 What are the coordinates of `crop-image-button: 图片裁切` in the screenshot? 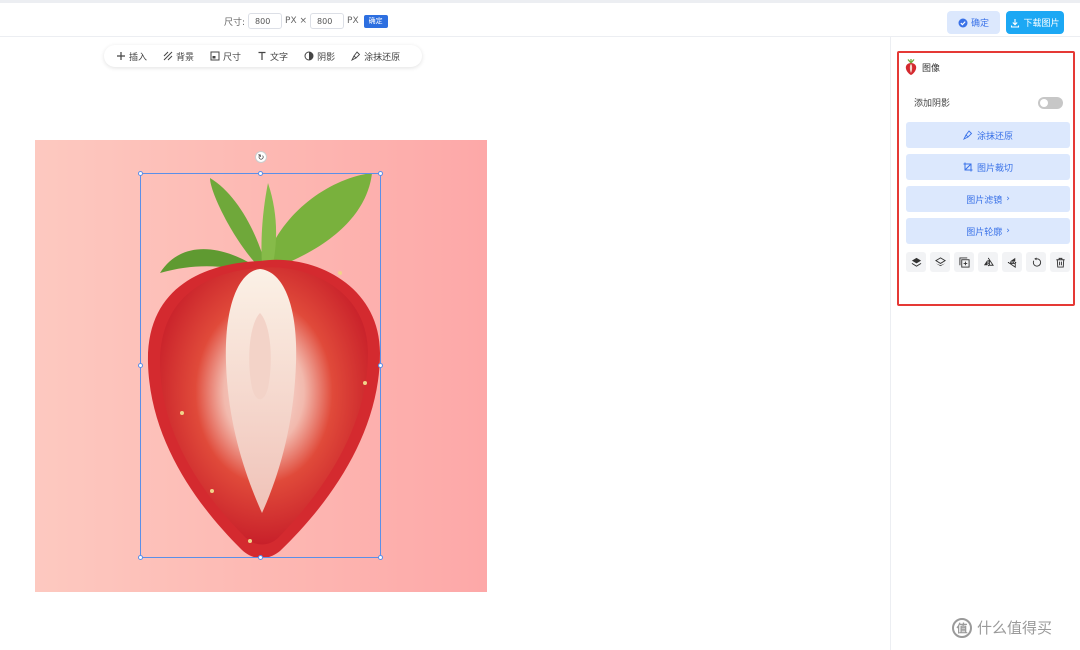 It's located at (988, 167).